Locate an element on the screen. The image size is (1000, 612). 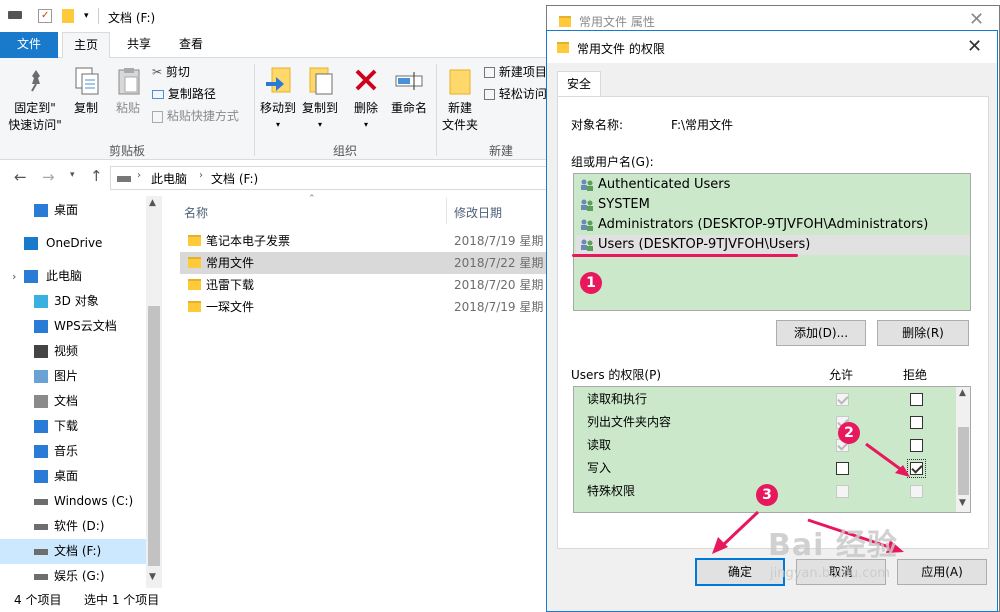
copy-path-button: 复制路径 is located at coordinates (184, 94).